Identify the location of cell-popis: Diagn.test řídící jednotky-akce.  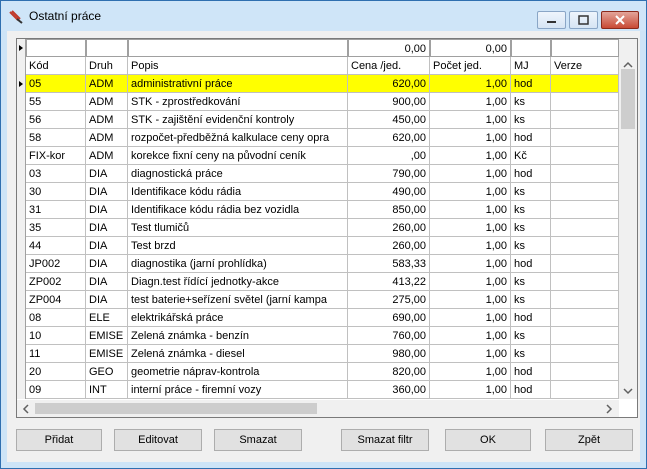
(238, 282).